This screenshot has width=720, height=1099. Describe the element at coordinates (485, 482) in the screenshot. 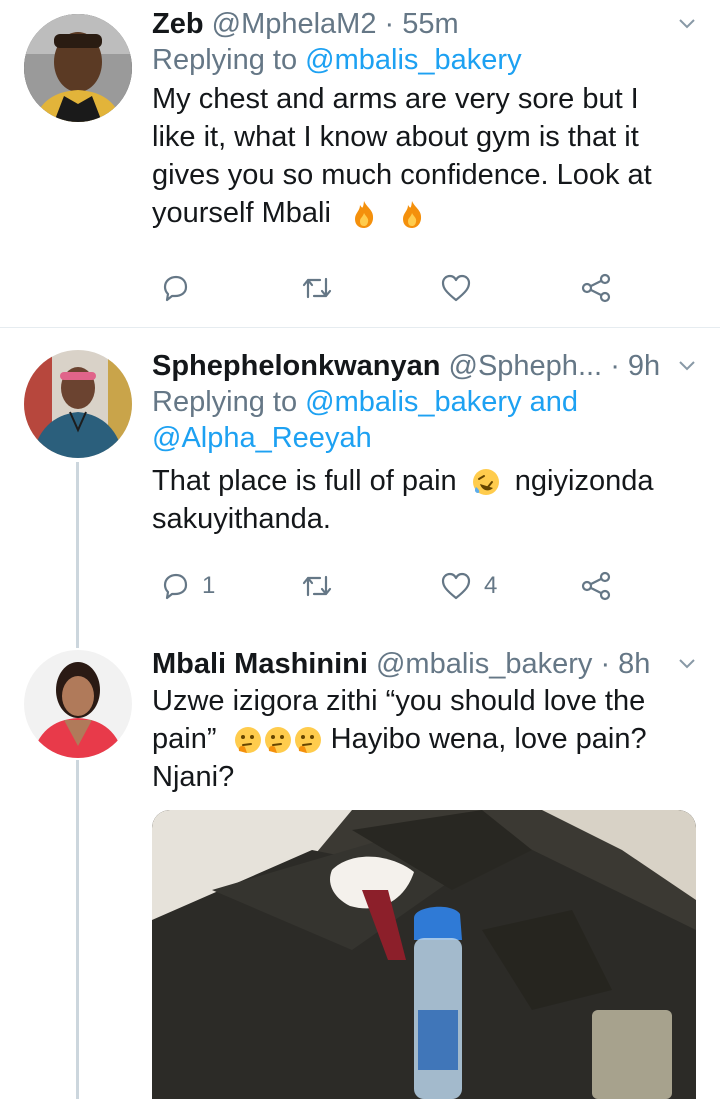

I see `rolling-laughing-emoji-icon` at that location.